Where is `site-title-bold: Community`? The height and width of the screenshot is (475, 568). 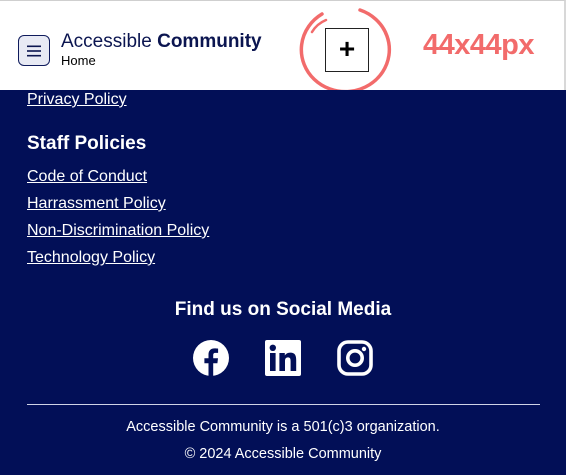
site-title-bold: Community is located at coordinates (209, 41).